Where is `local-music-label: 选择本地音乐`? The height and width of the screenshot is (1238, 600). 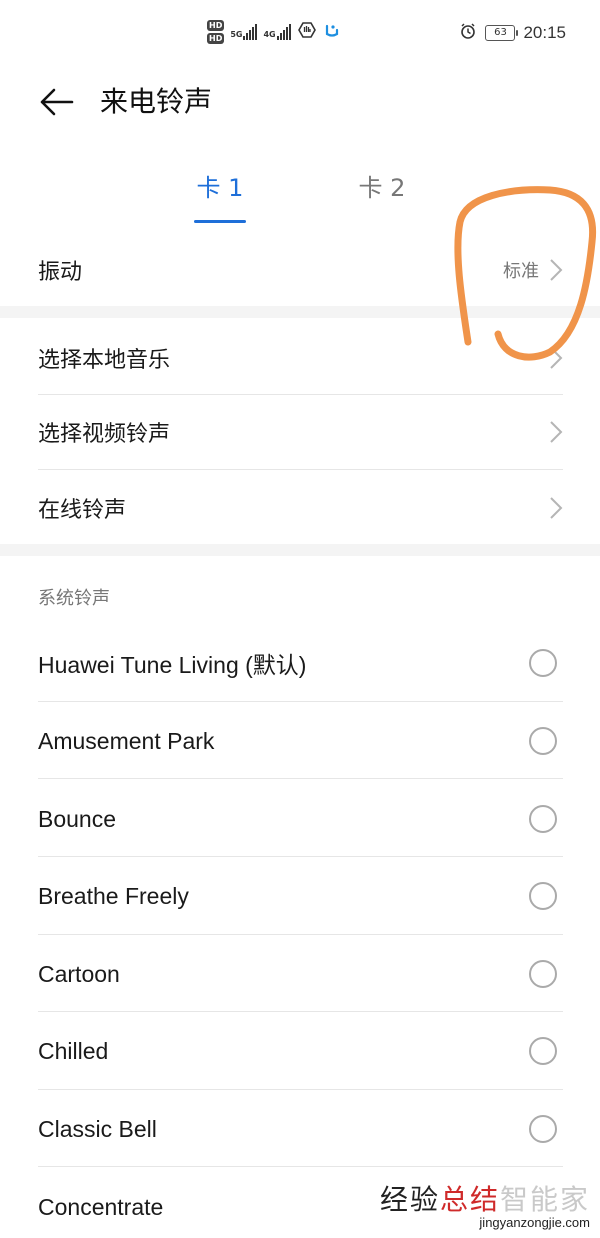
local-music-label: 选择本地音乐 is located at coordinates (104, 360).